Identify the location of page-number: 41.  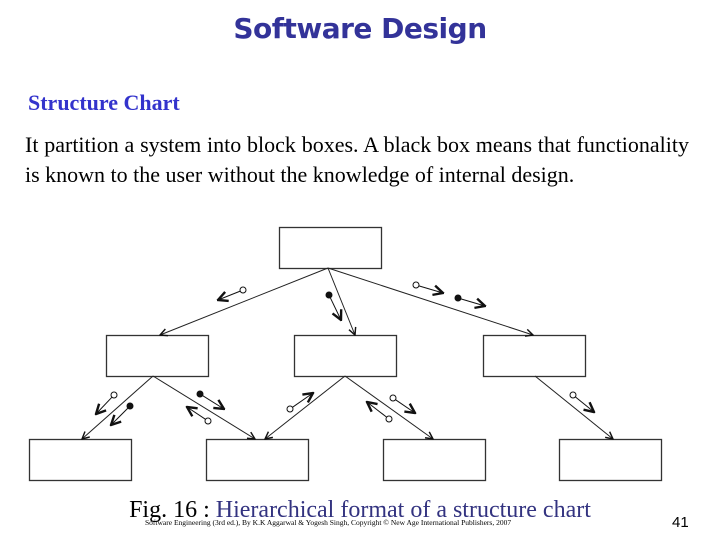
(680, 522).